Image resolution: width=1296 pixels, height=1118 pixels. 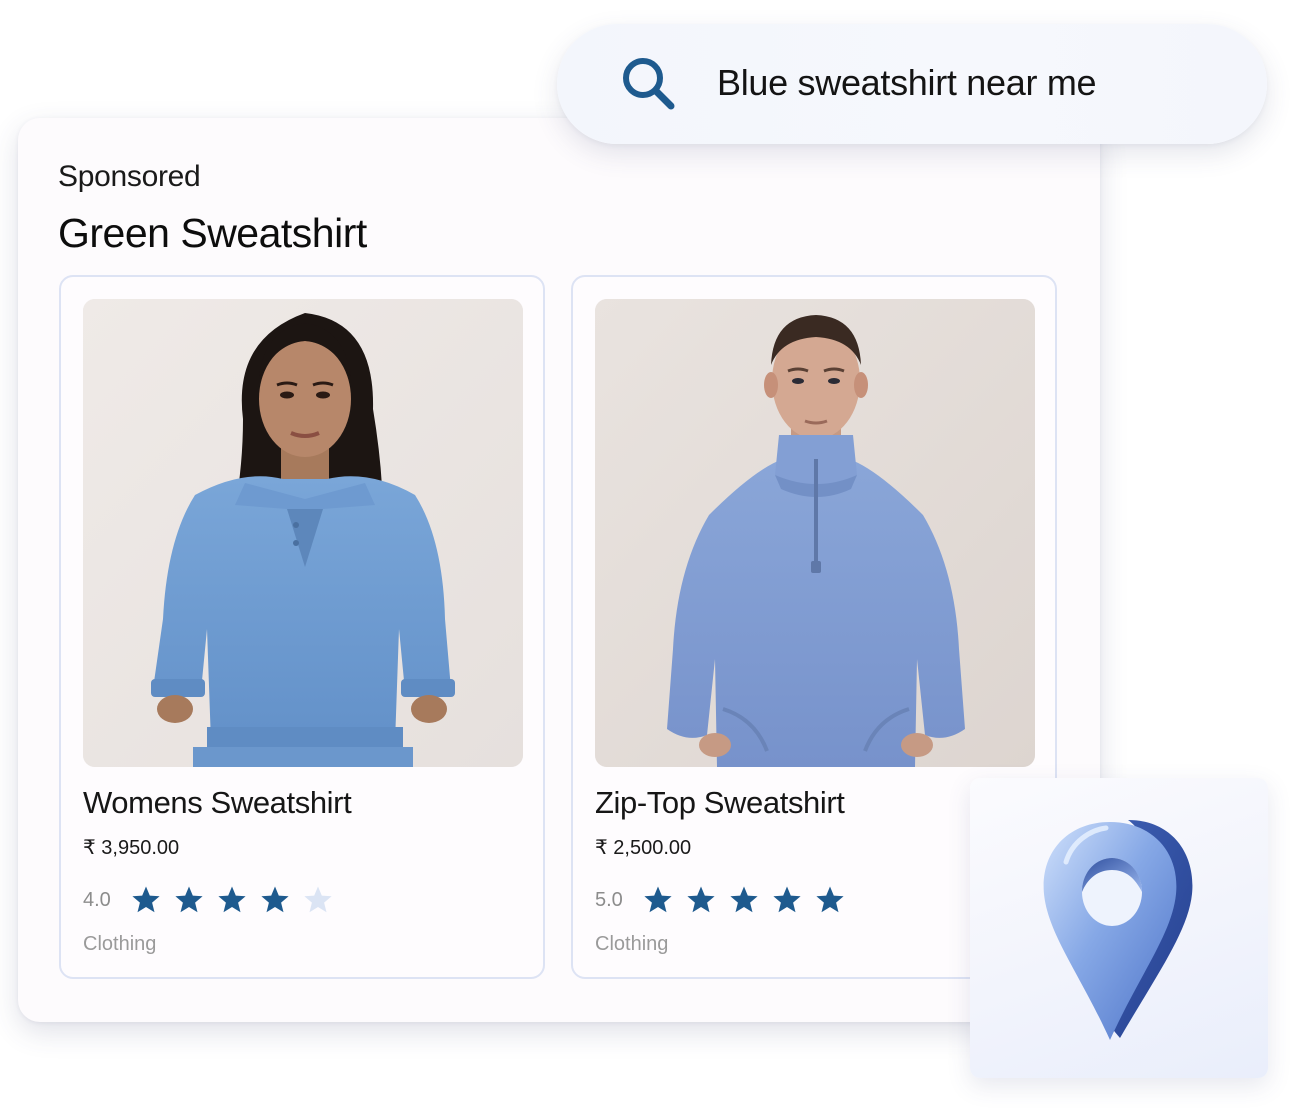 I want to click on location-tile, so click(x=1119, y=928).